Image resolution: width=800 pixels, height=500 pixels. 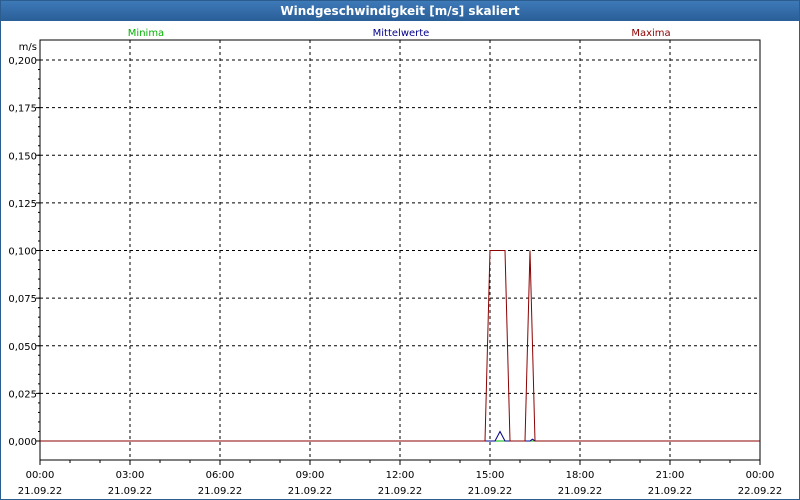 I want to click on y-tick-label: 0,050, so click(x=22, y=347).